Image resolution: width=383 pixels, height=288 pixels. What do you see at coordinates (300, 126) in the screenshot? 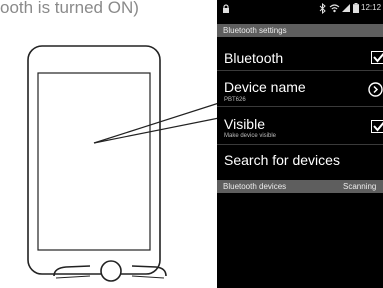
I see `setting-row-visible: Visible Make device visible` at bounding box center [300, 126].